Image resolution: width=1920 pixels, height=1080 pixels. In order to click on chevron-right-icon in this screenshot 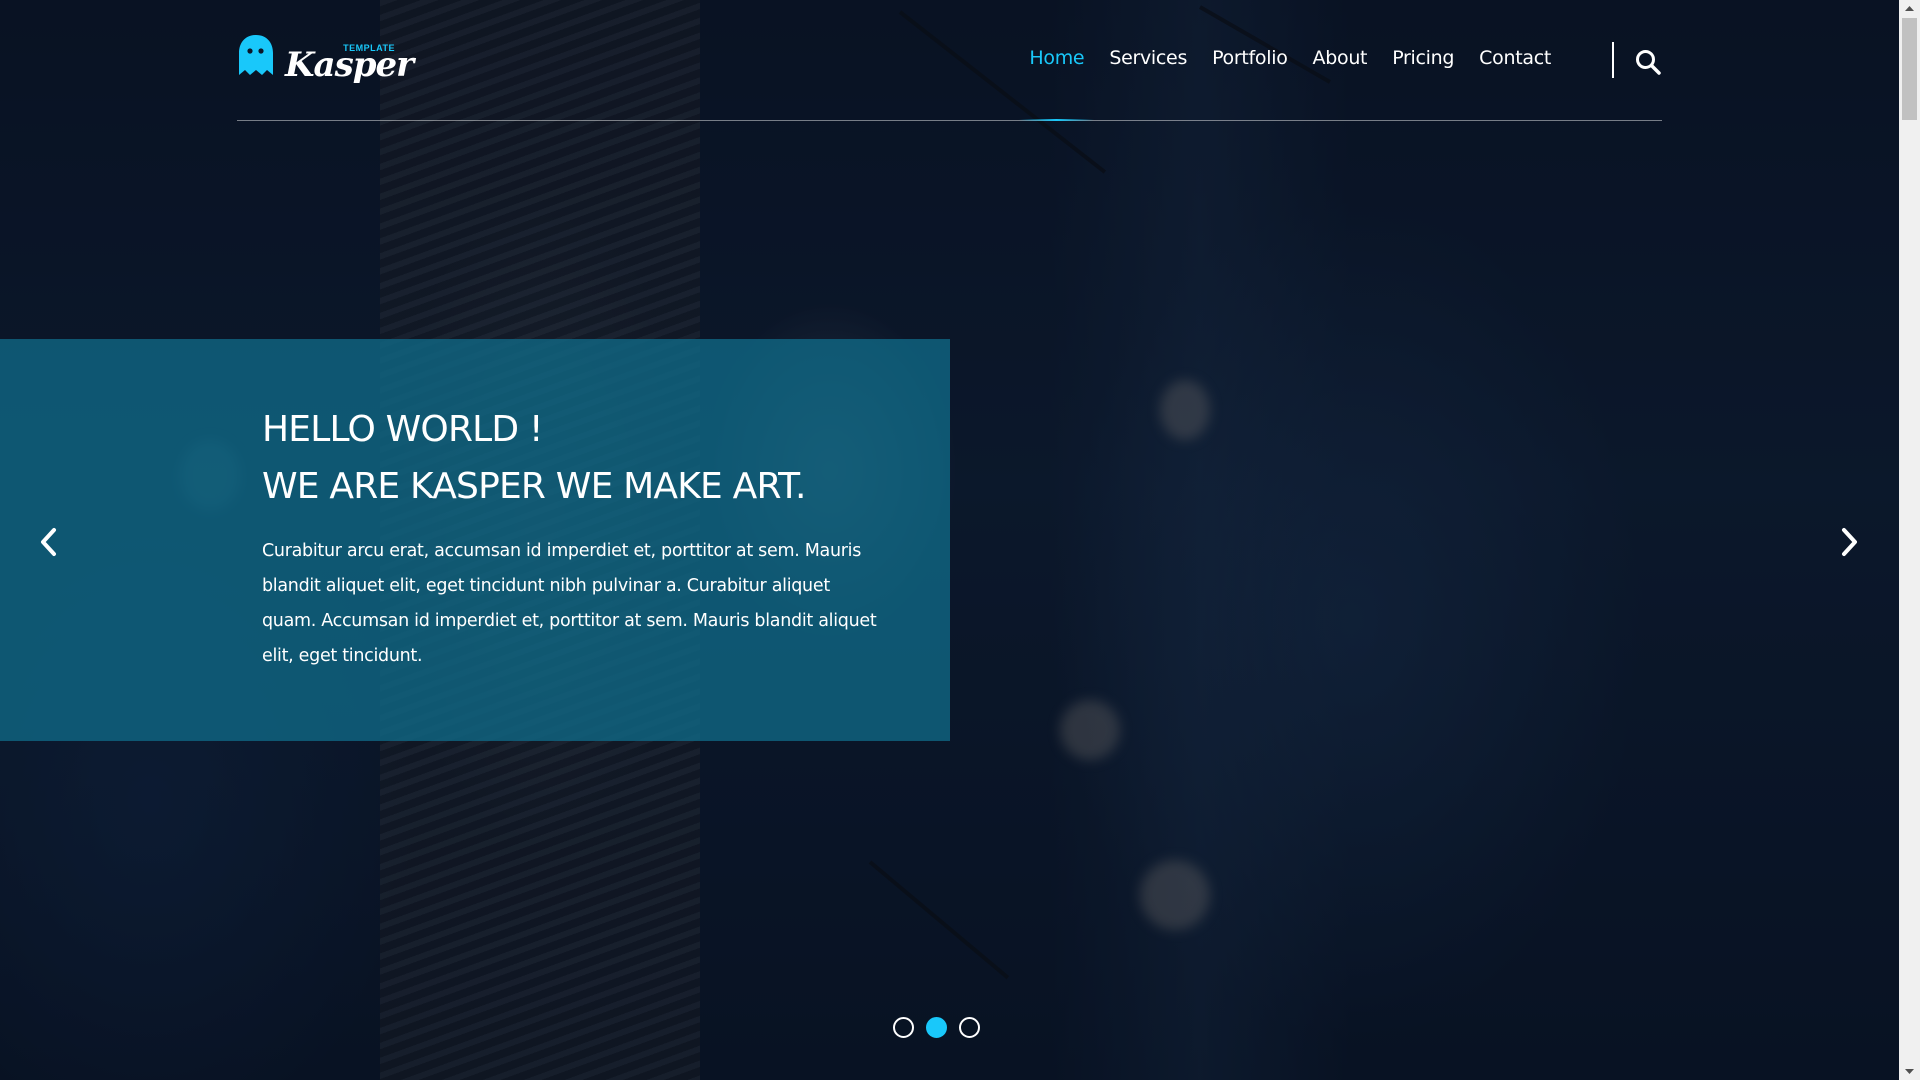, I will do `click(1849, 542)`.